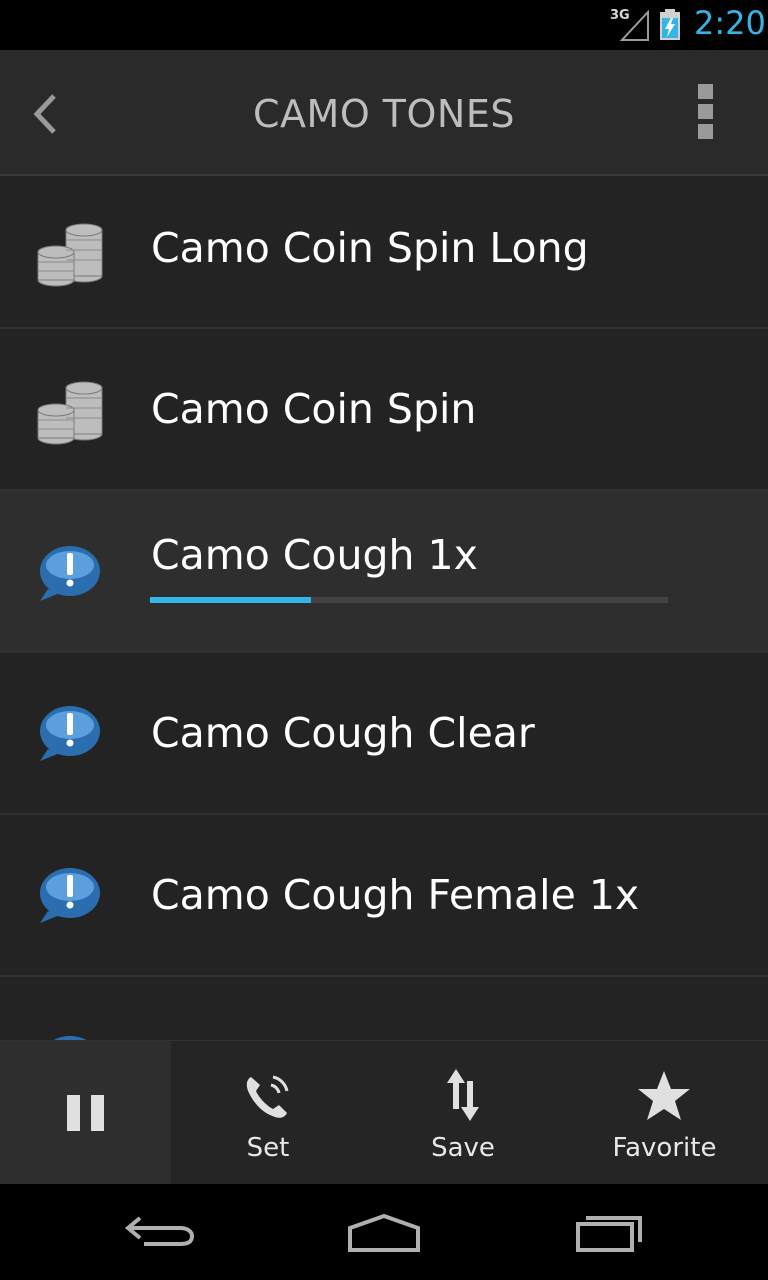  I want to click on overflow-menu-button, so click(706, 113).